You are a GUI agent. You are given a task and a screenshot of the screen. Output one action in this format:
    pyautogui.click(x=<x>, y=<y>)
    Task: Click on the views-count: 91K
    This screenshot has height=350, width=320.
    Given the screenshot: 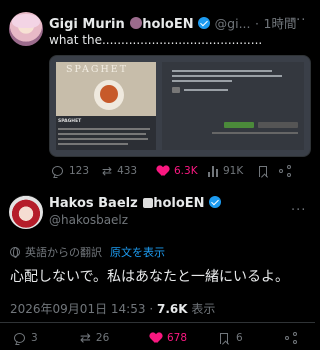 What is the action you would take?
    pyautogui.click(x=233, y=171)
    